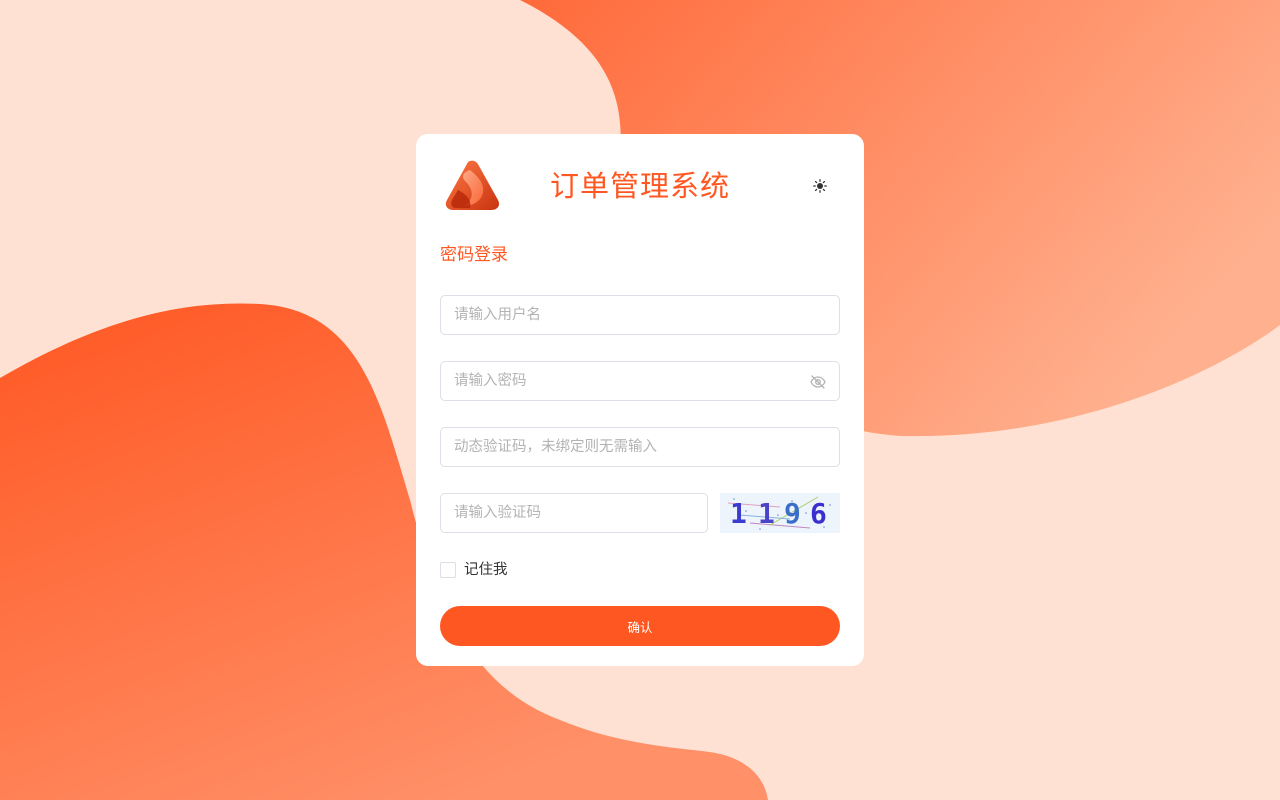 Image resolution: width=1280 pixels, height=800 pixels. What do you see at coordinates (766, 513) in the screenshot?
I see `svg-text: 1` at bounding box center [766, 513].